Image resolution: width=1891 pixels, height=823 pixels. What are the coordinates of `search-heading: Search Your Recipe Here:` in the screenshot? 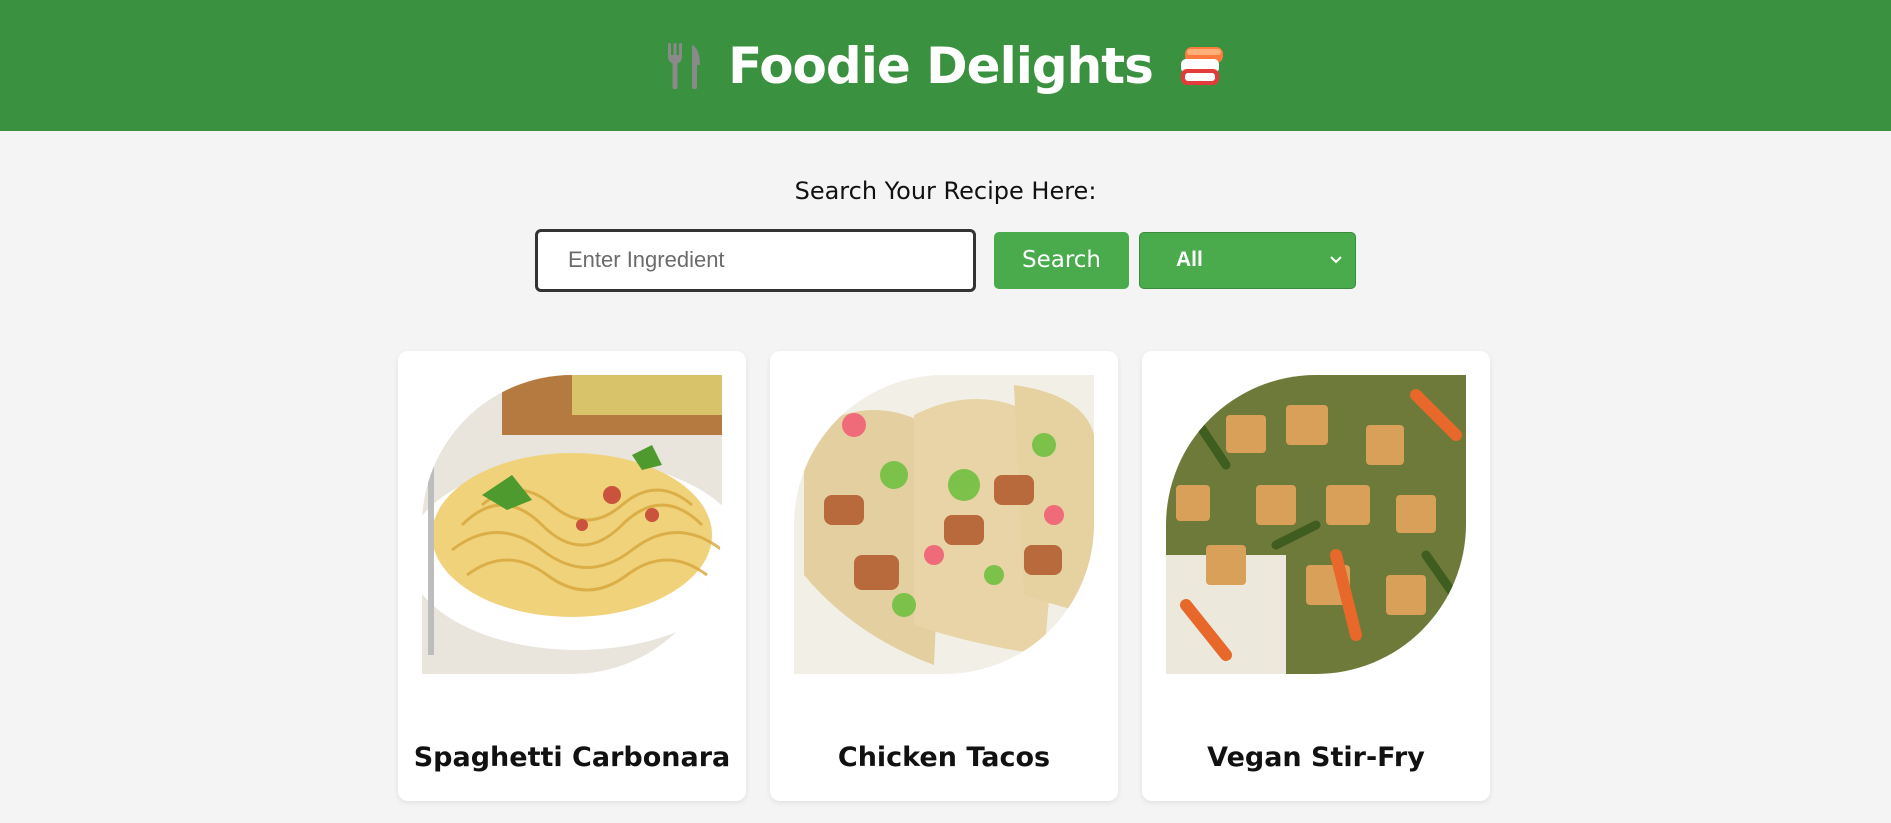 It's located at (945, 191).